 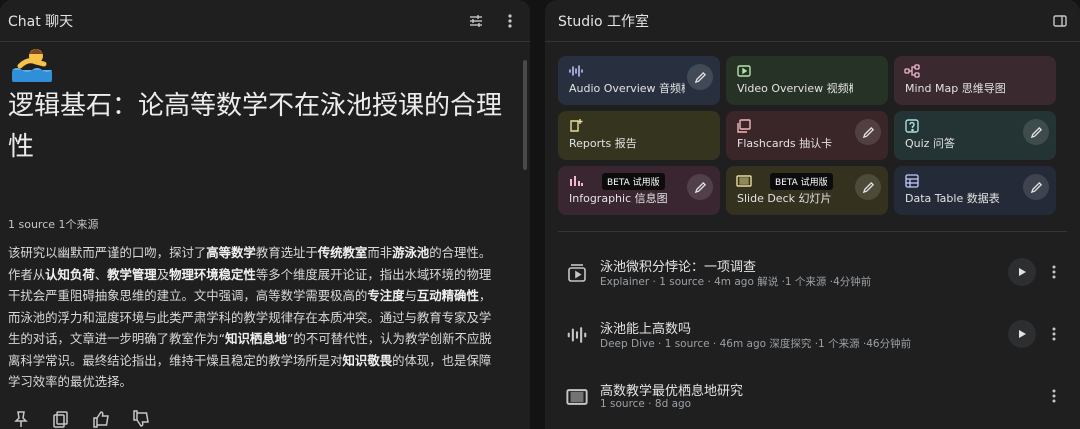 What do you see at coordinates (576, 181) in the screenshot?
I see `infographic-icon` at bounding box center [576, 181].